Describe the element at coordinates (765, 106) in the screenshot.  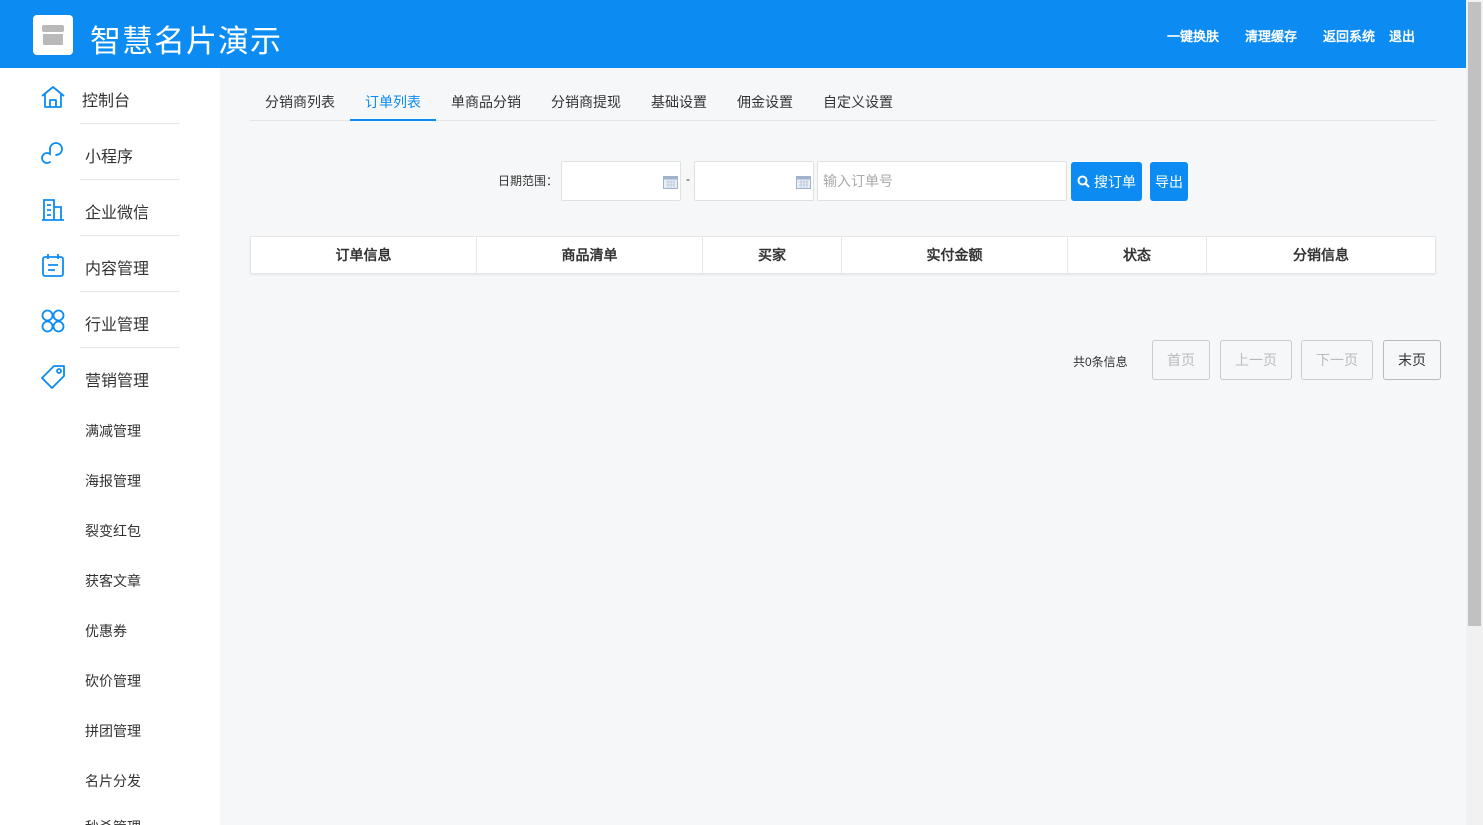
I see `tab-commission-settings: 佣金设置` at that location.